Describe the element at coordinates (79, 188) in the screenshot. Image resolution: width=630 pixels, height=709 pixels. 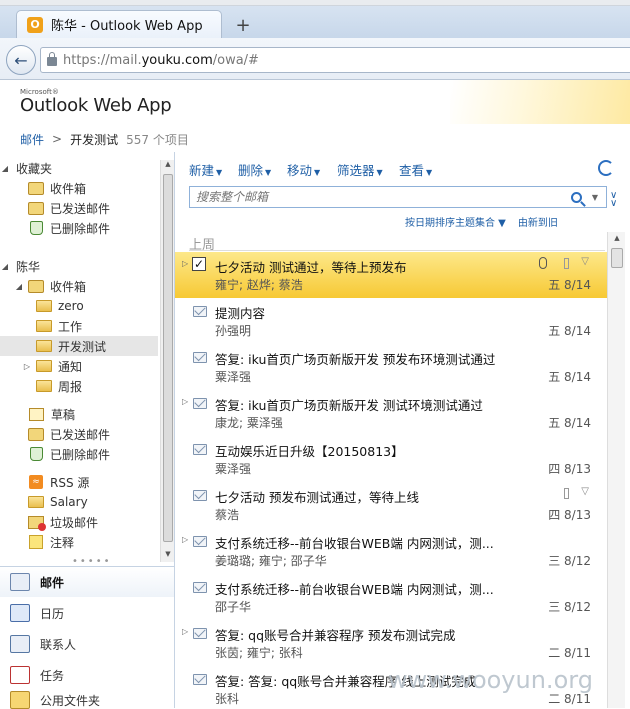
I see `favorites-inbox: 收件箱` at that location.